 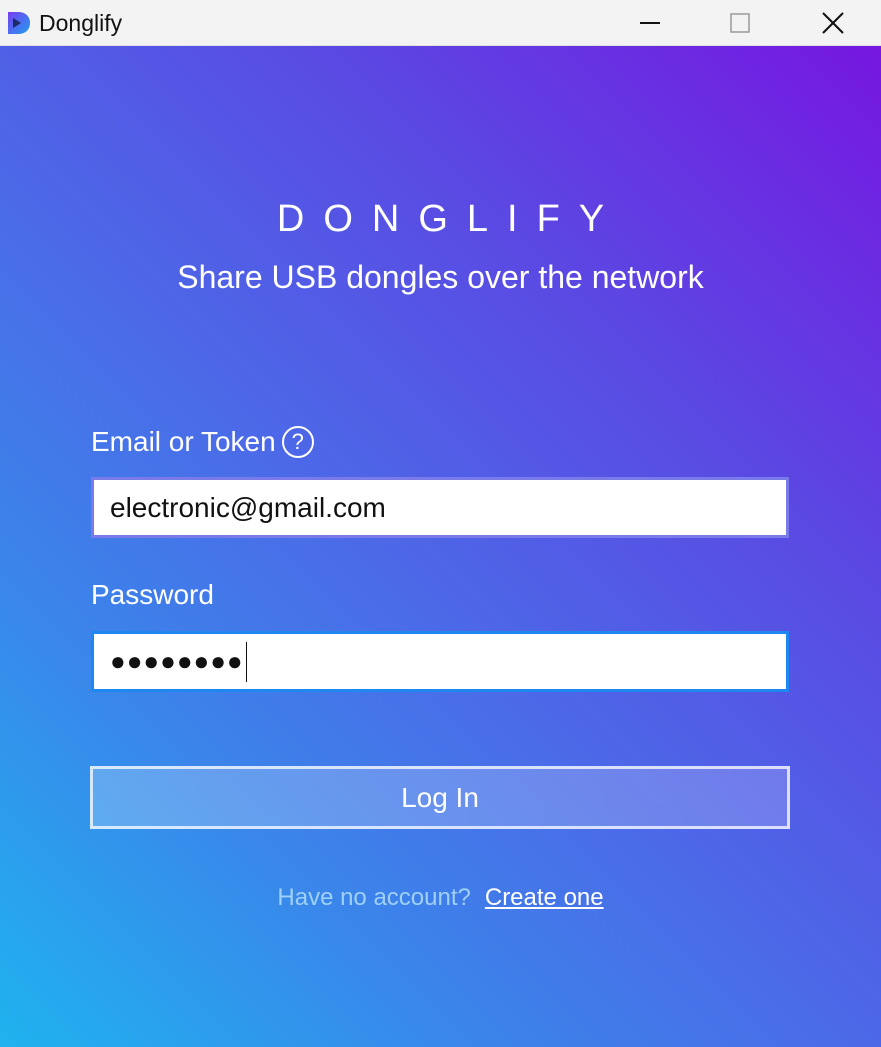 I want to click on title-bar: Donglify, so click(x=440, y=23).